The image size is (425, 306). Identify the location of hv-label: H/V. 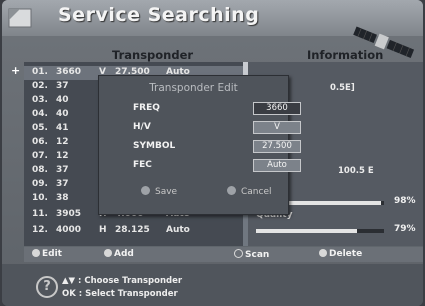
(142, 127).